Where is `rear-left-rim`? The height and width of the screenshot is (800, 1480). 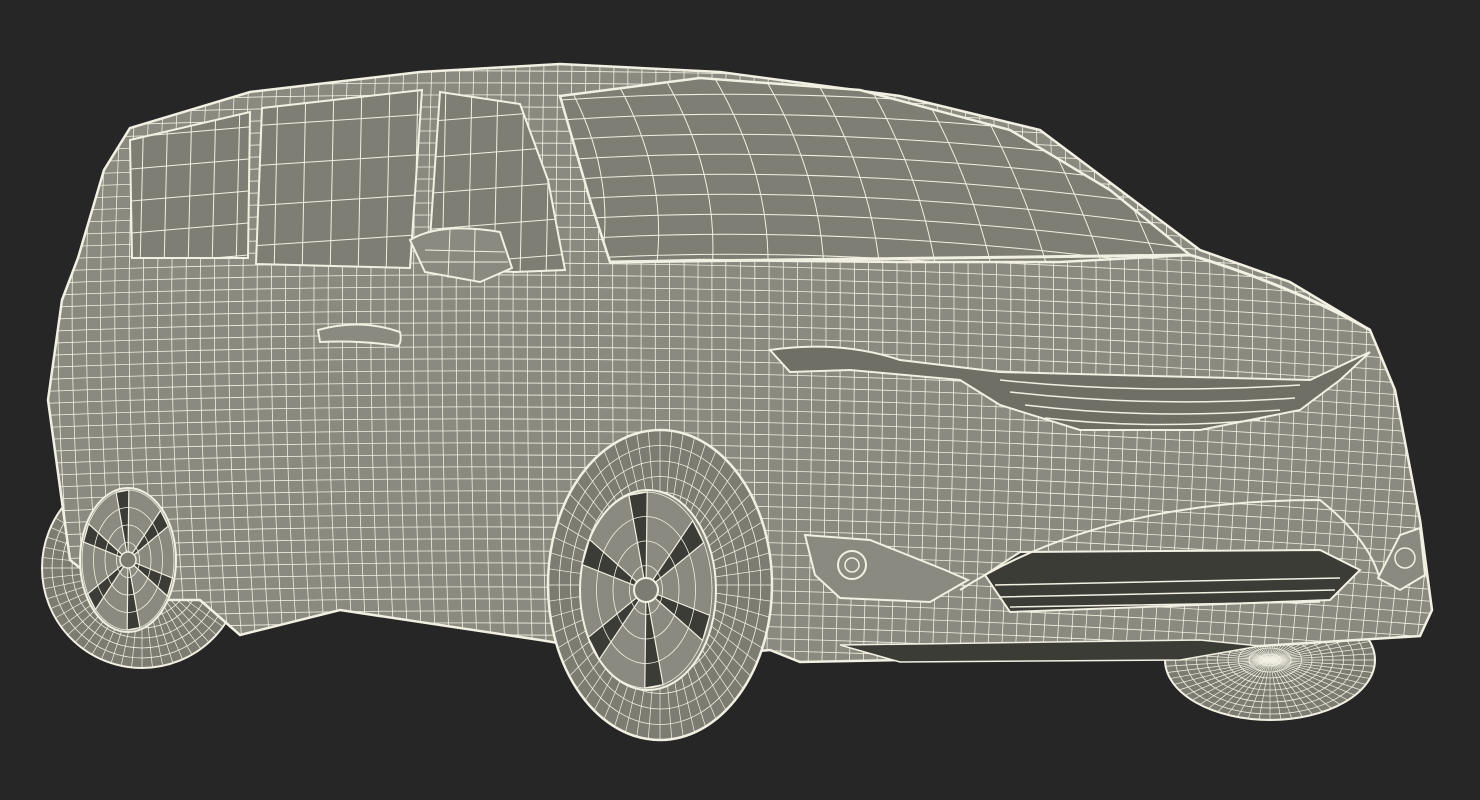
rear-left-rim is located at coordinates (128, 560).